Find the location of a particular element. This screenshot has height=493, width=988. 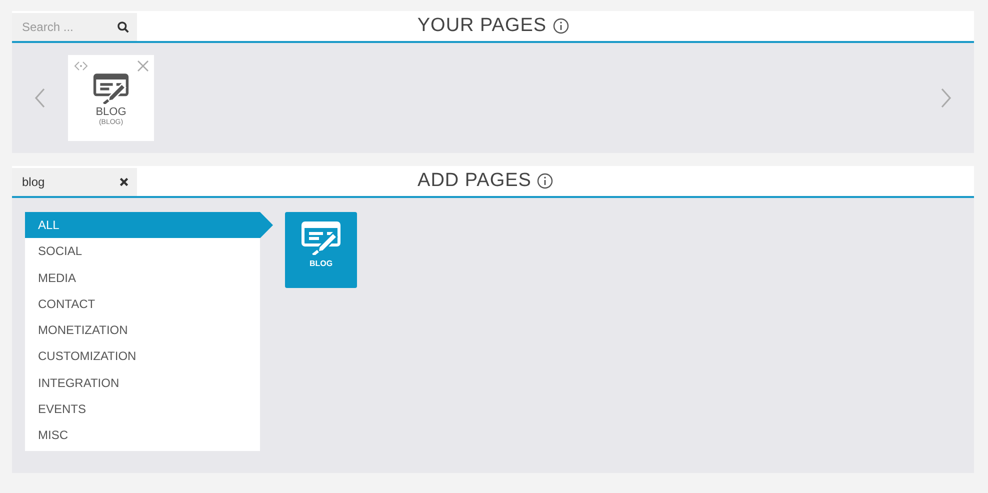

page-label: BLOG is located at coordinates (111, 112).